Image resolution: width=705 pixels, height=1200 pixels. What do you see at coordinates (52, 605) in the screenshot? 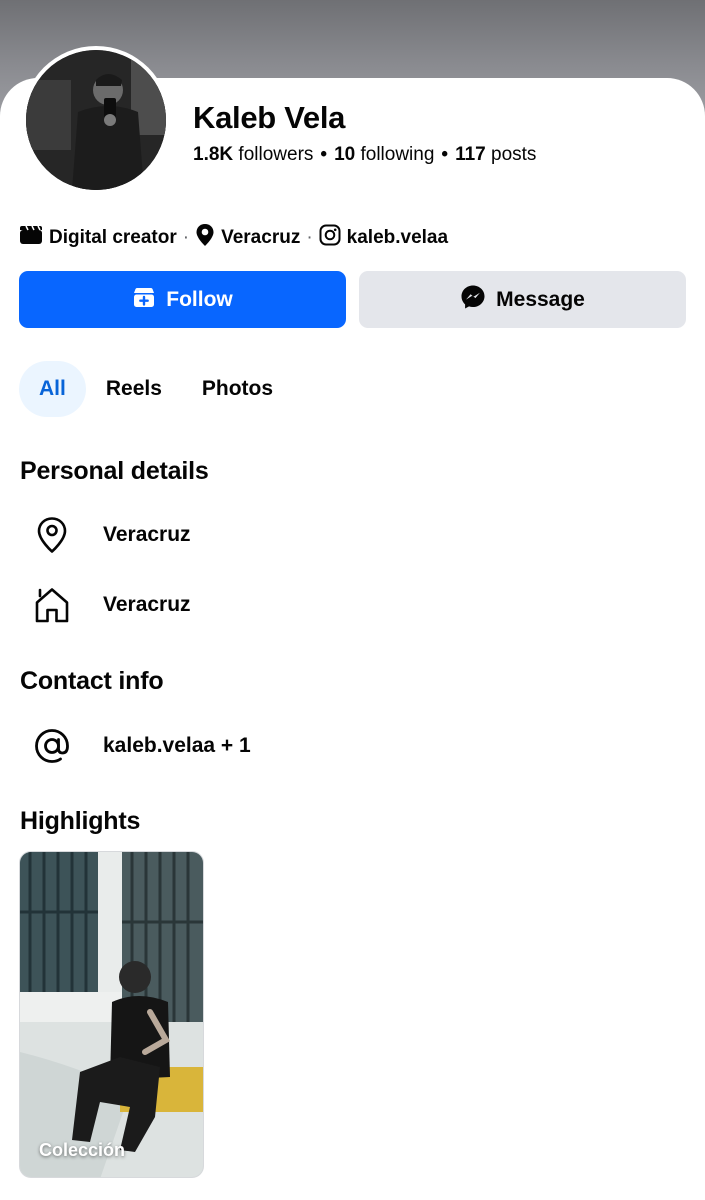
I see `home-icon` at bounding box center [52, 605].